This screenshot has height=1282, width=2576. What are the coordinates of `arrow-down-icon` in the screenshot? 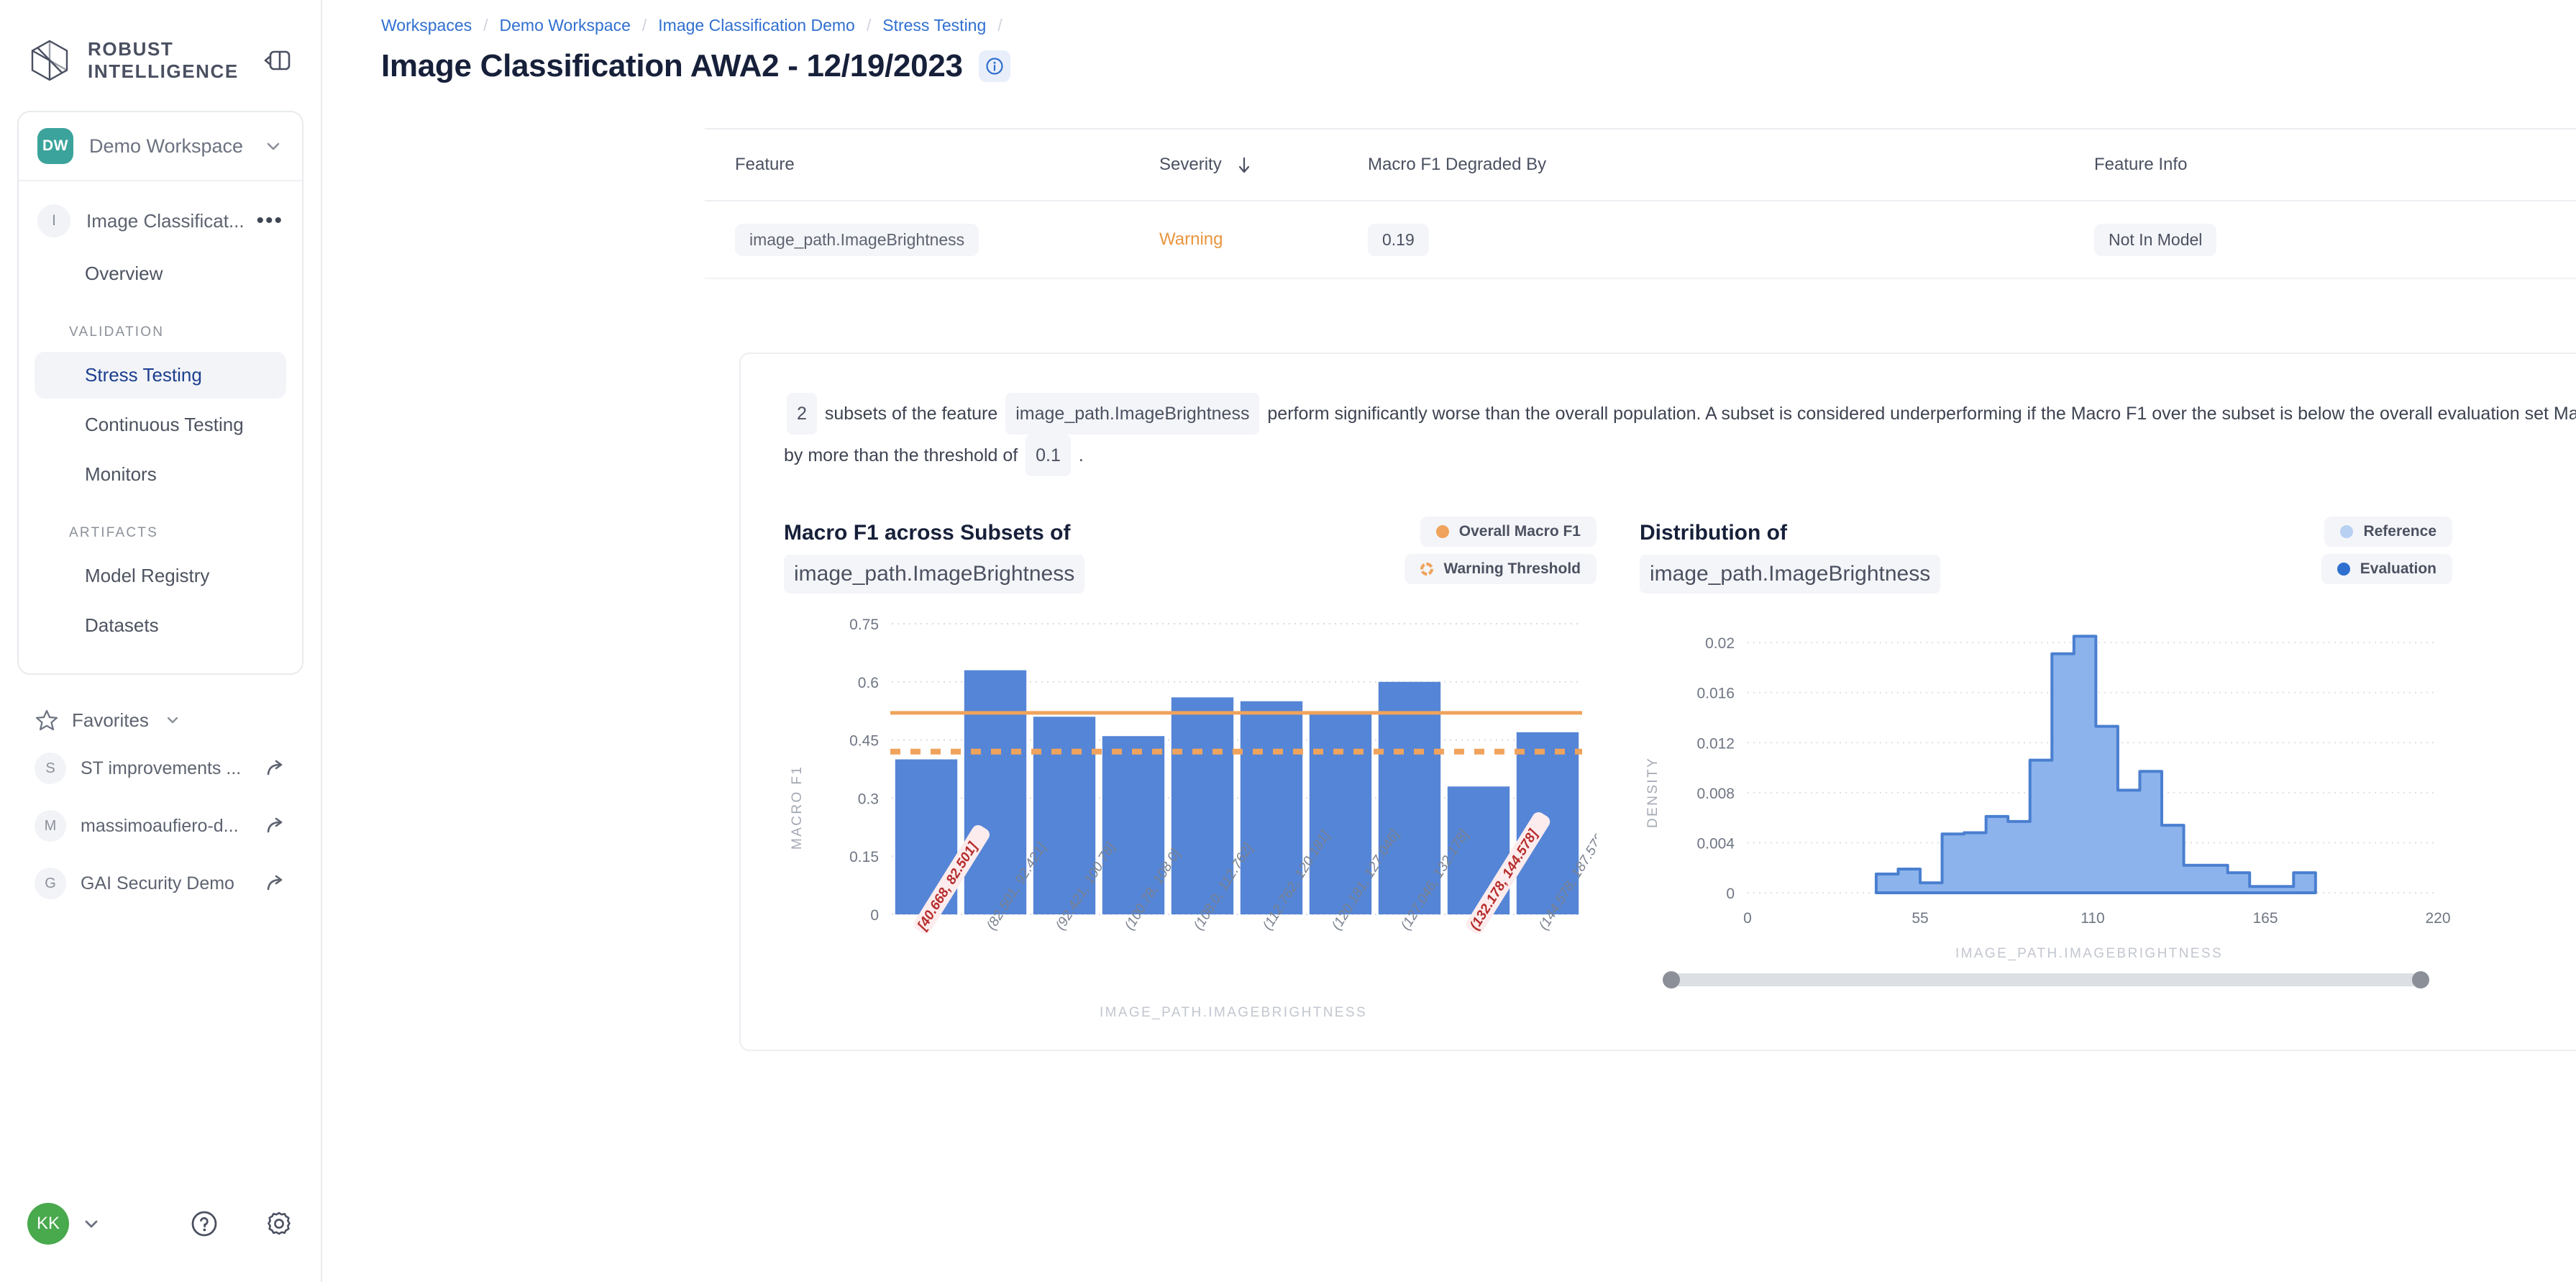 It's located at (1244, 165).